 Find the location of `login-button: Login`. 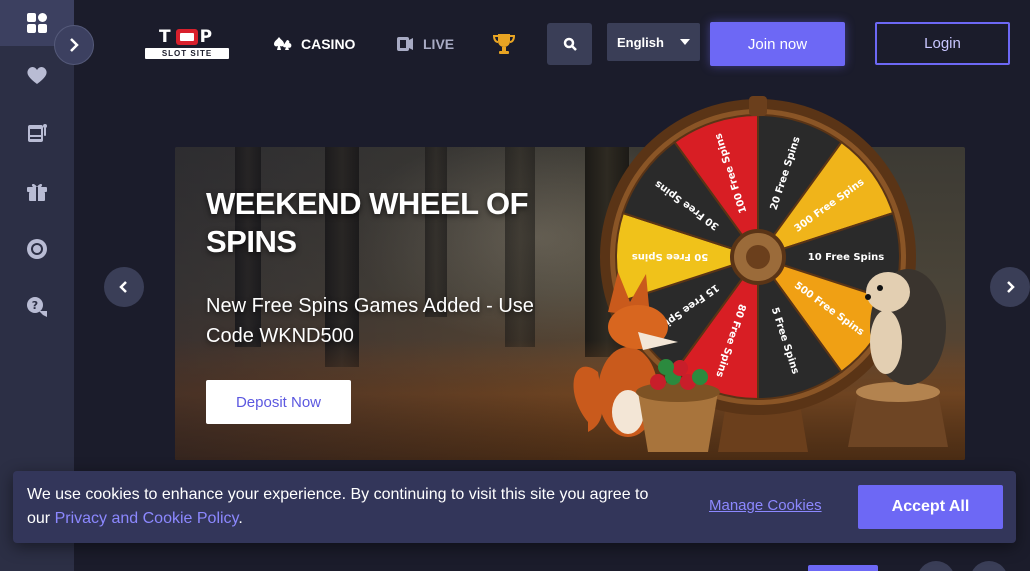

login-button: Login is located at coordinates (942, 43).